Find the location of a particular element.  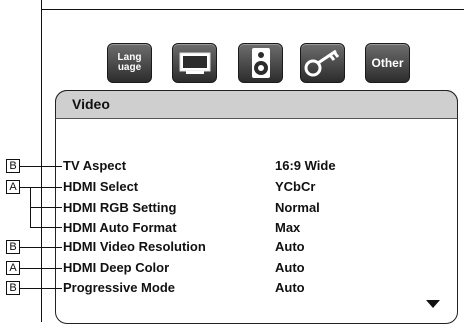

tab-other: Other is located at coordinates (387, 63).